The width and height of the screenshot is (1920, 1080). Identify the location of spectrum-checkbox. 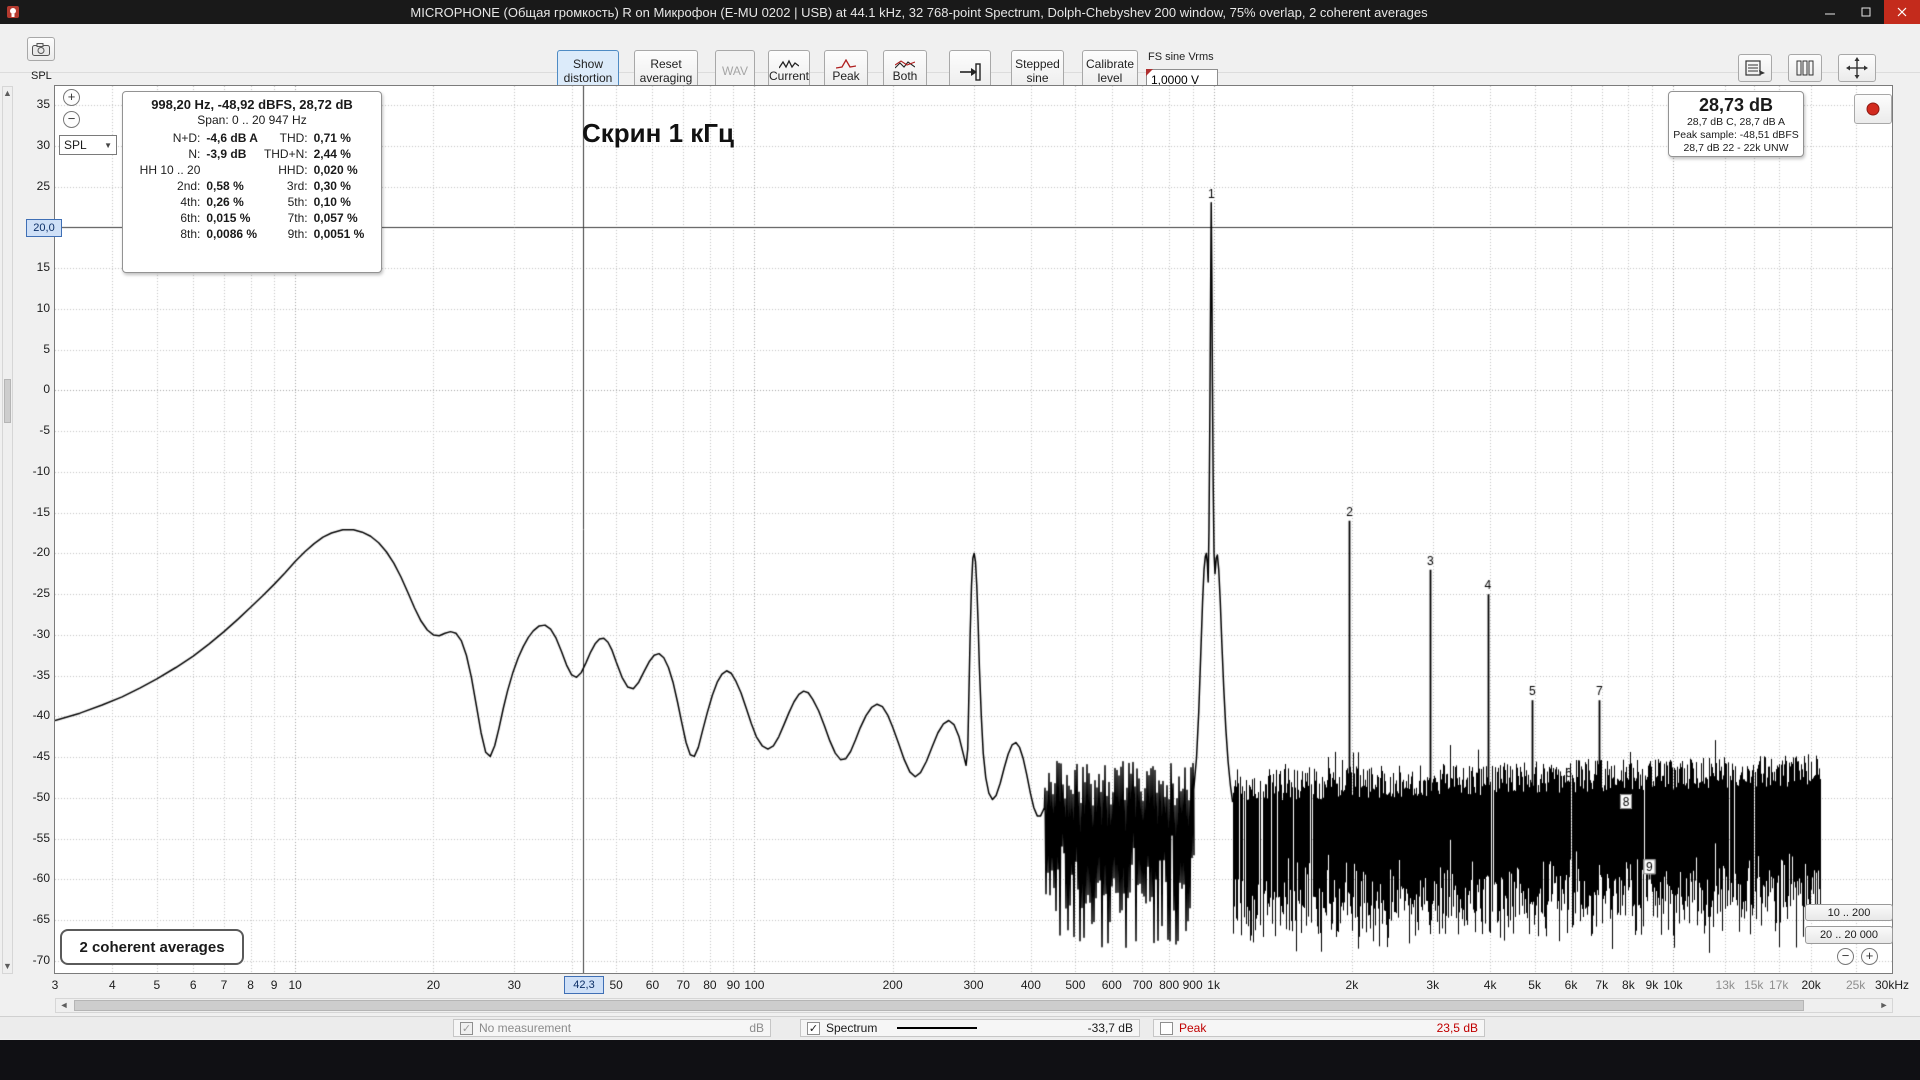
(813, 1028).